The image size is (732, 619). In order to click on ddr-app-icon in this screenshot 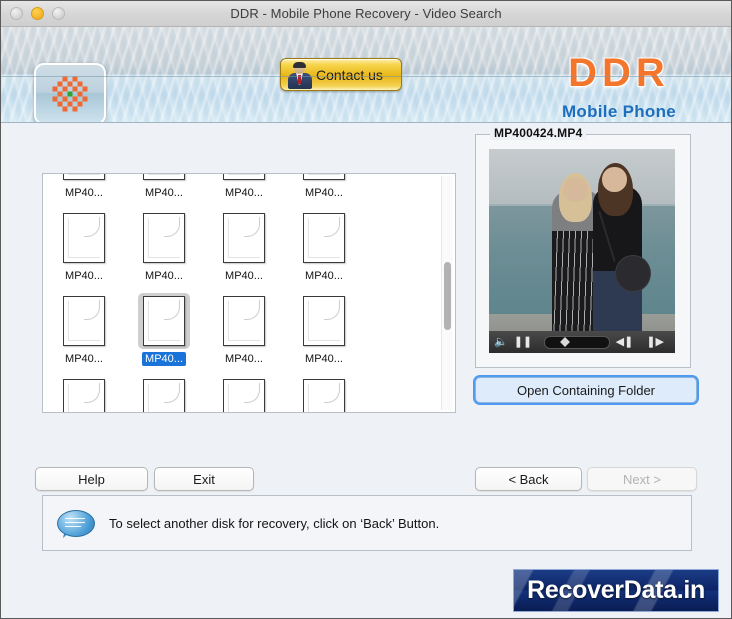, I will do `click(70, 92)`.